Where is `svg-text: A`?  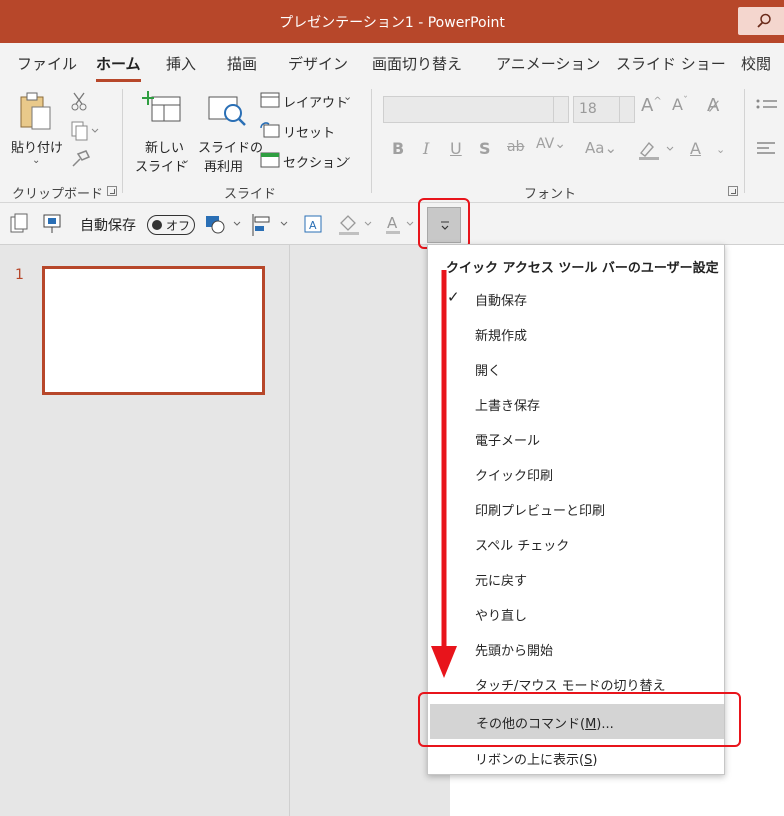 svg-text: A is located at coordinates (313, 225).